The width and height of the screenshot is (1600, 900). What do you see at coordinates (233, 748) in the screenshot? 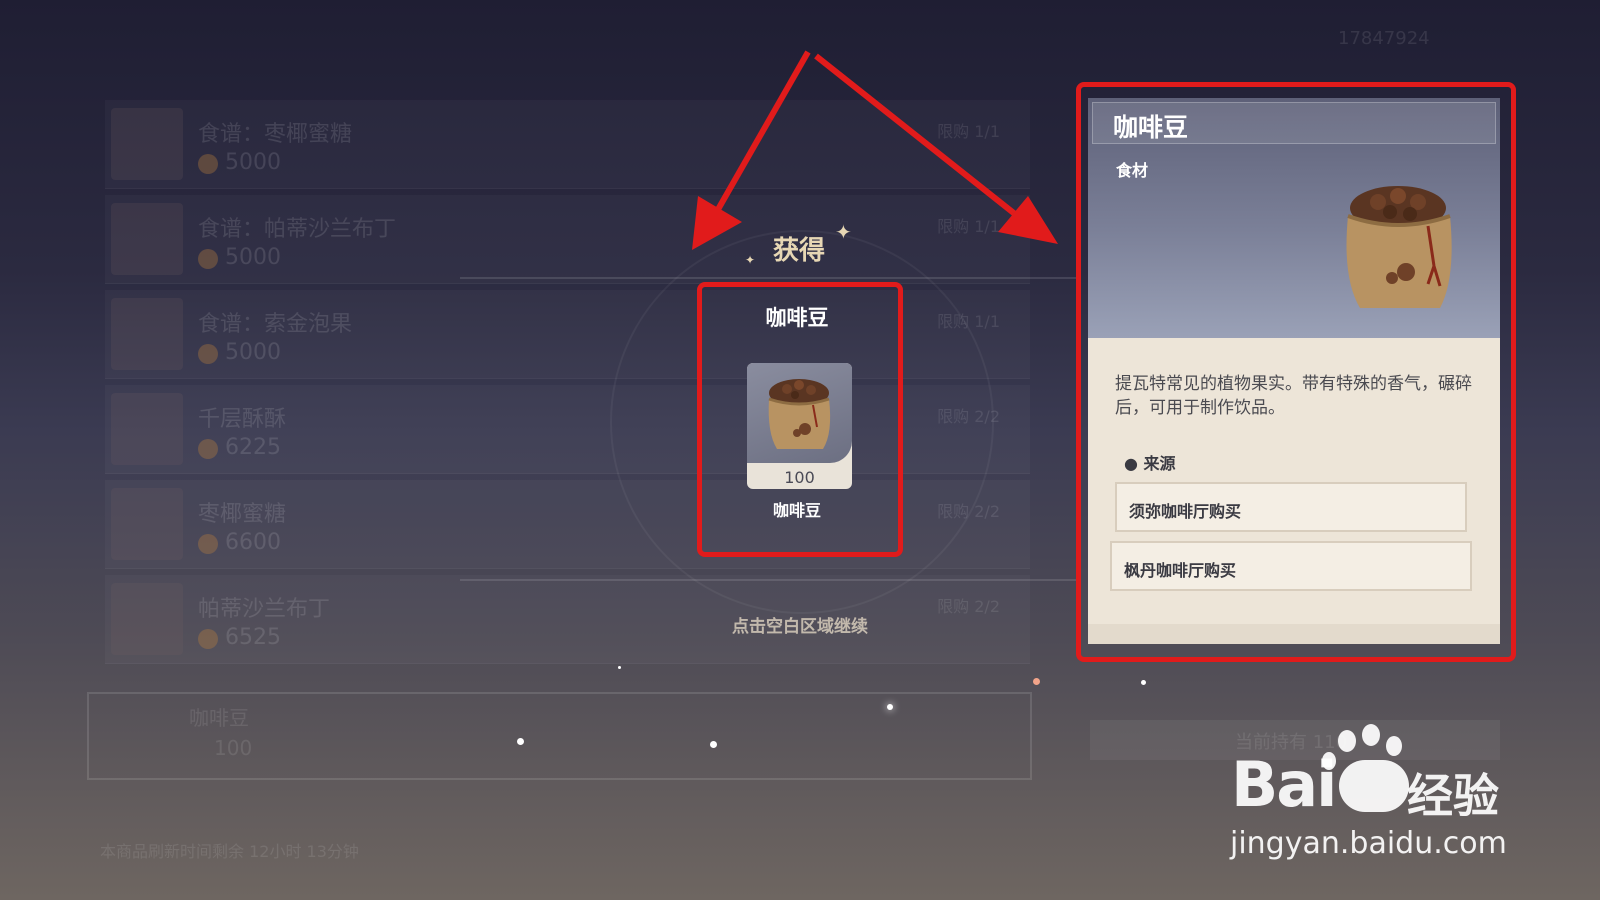
I see `shop-item-price: 100` at bounding box center [233, 748].